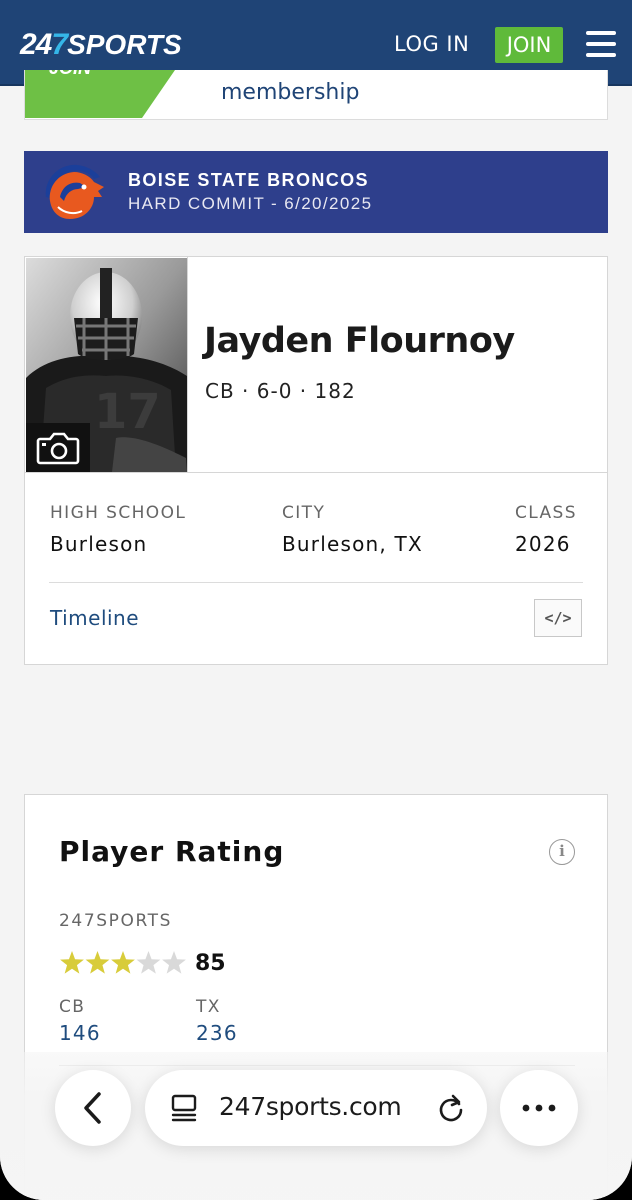 This screenshot has height=1200, width=632. I want to click on city-value: Burleson, TX, so click(352, 544).